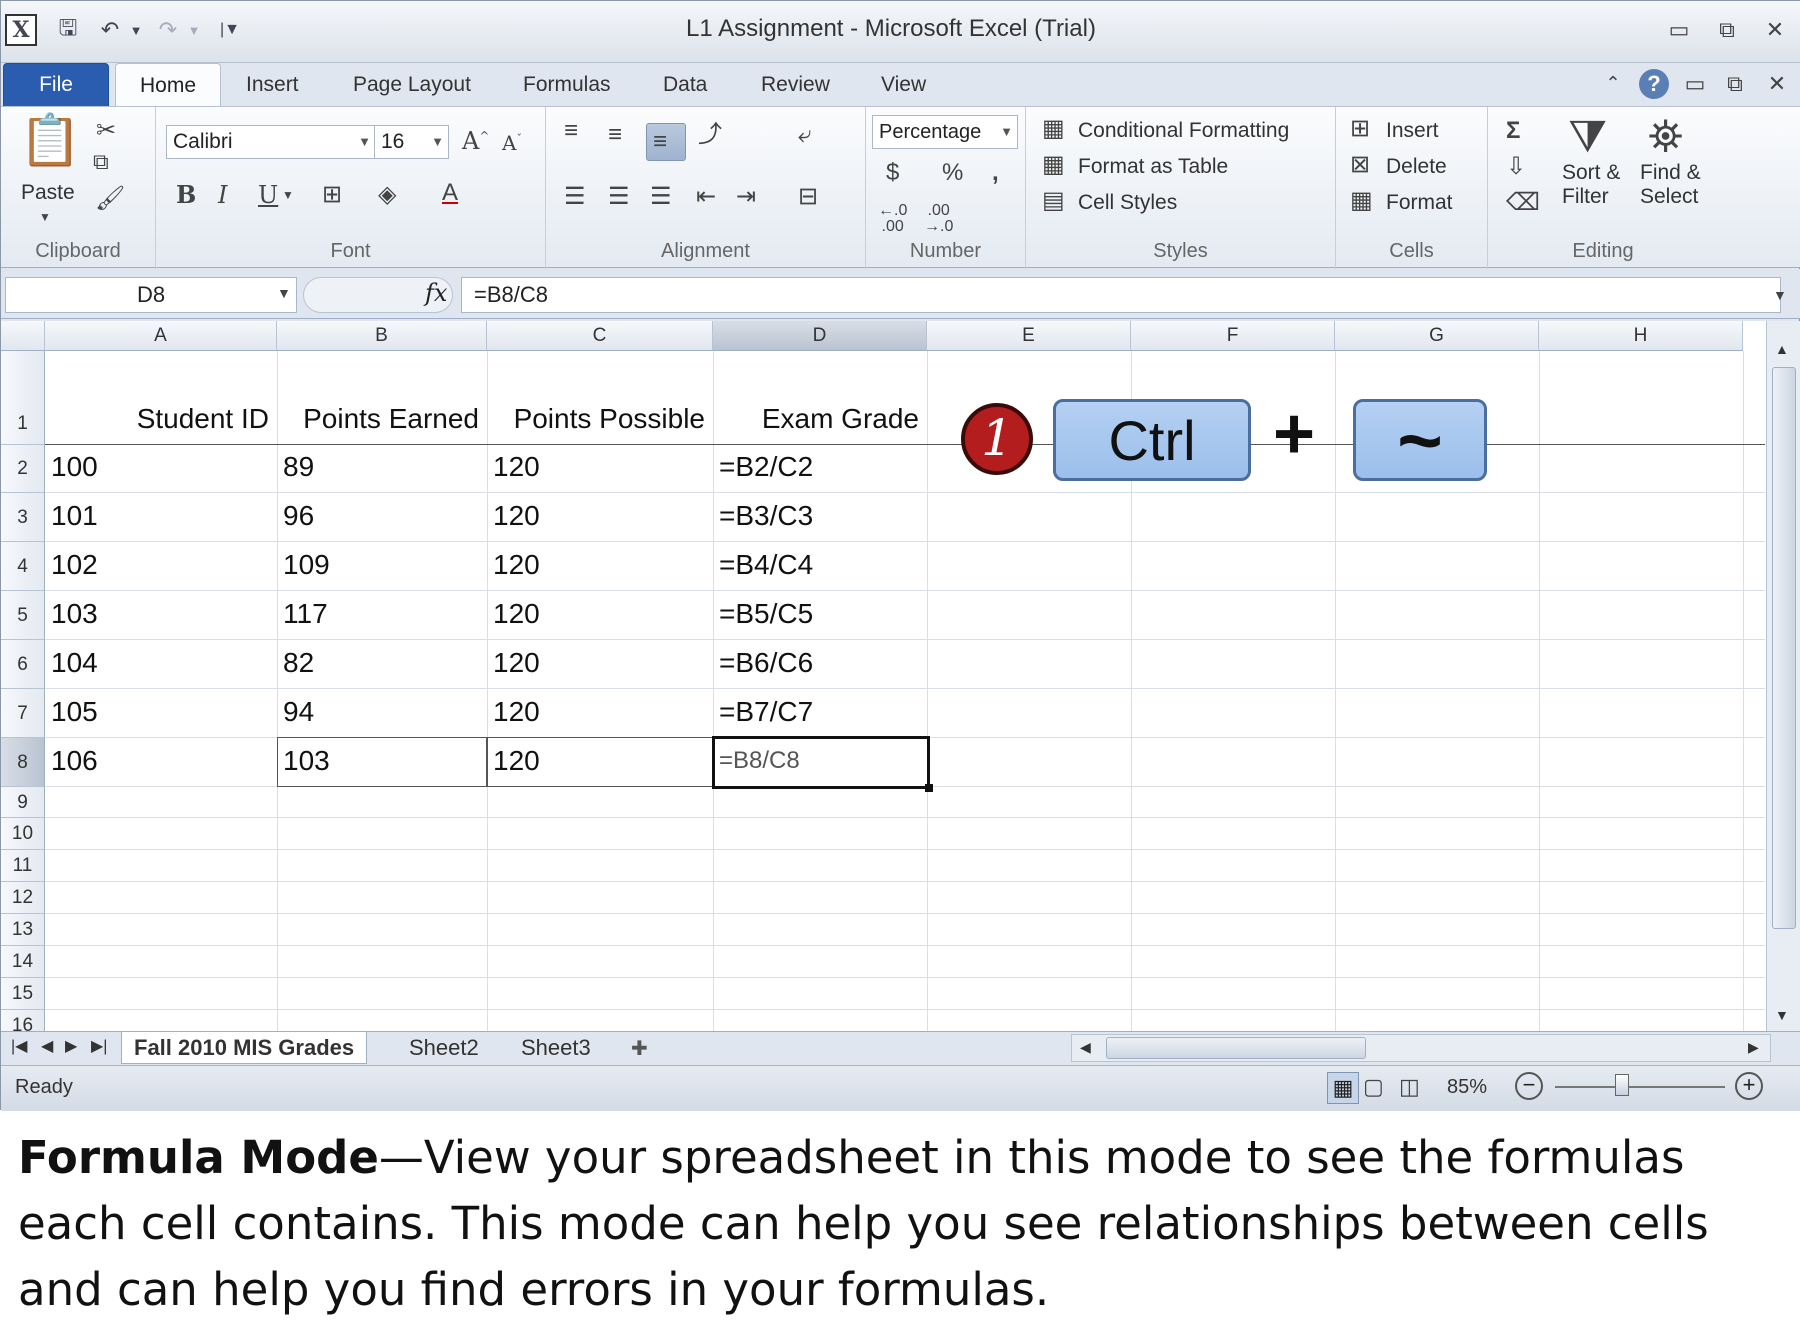 The width and height of the screenshot is (1800, 1323). I want to click on zoom-slider-thumb, so click(1622, 1085).